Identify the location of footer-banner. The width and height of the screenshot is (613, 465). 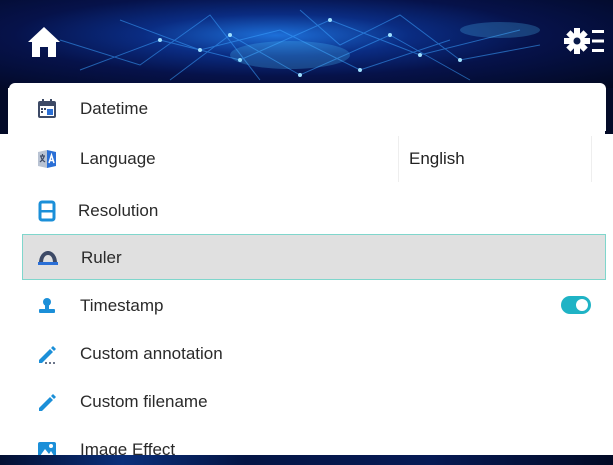
(306, 460).